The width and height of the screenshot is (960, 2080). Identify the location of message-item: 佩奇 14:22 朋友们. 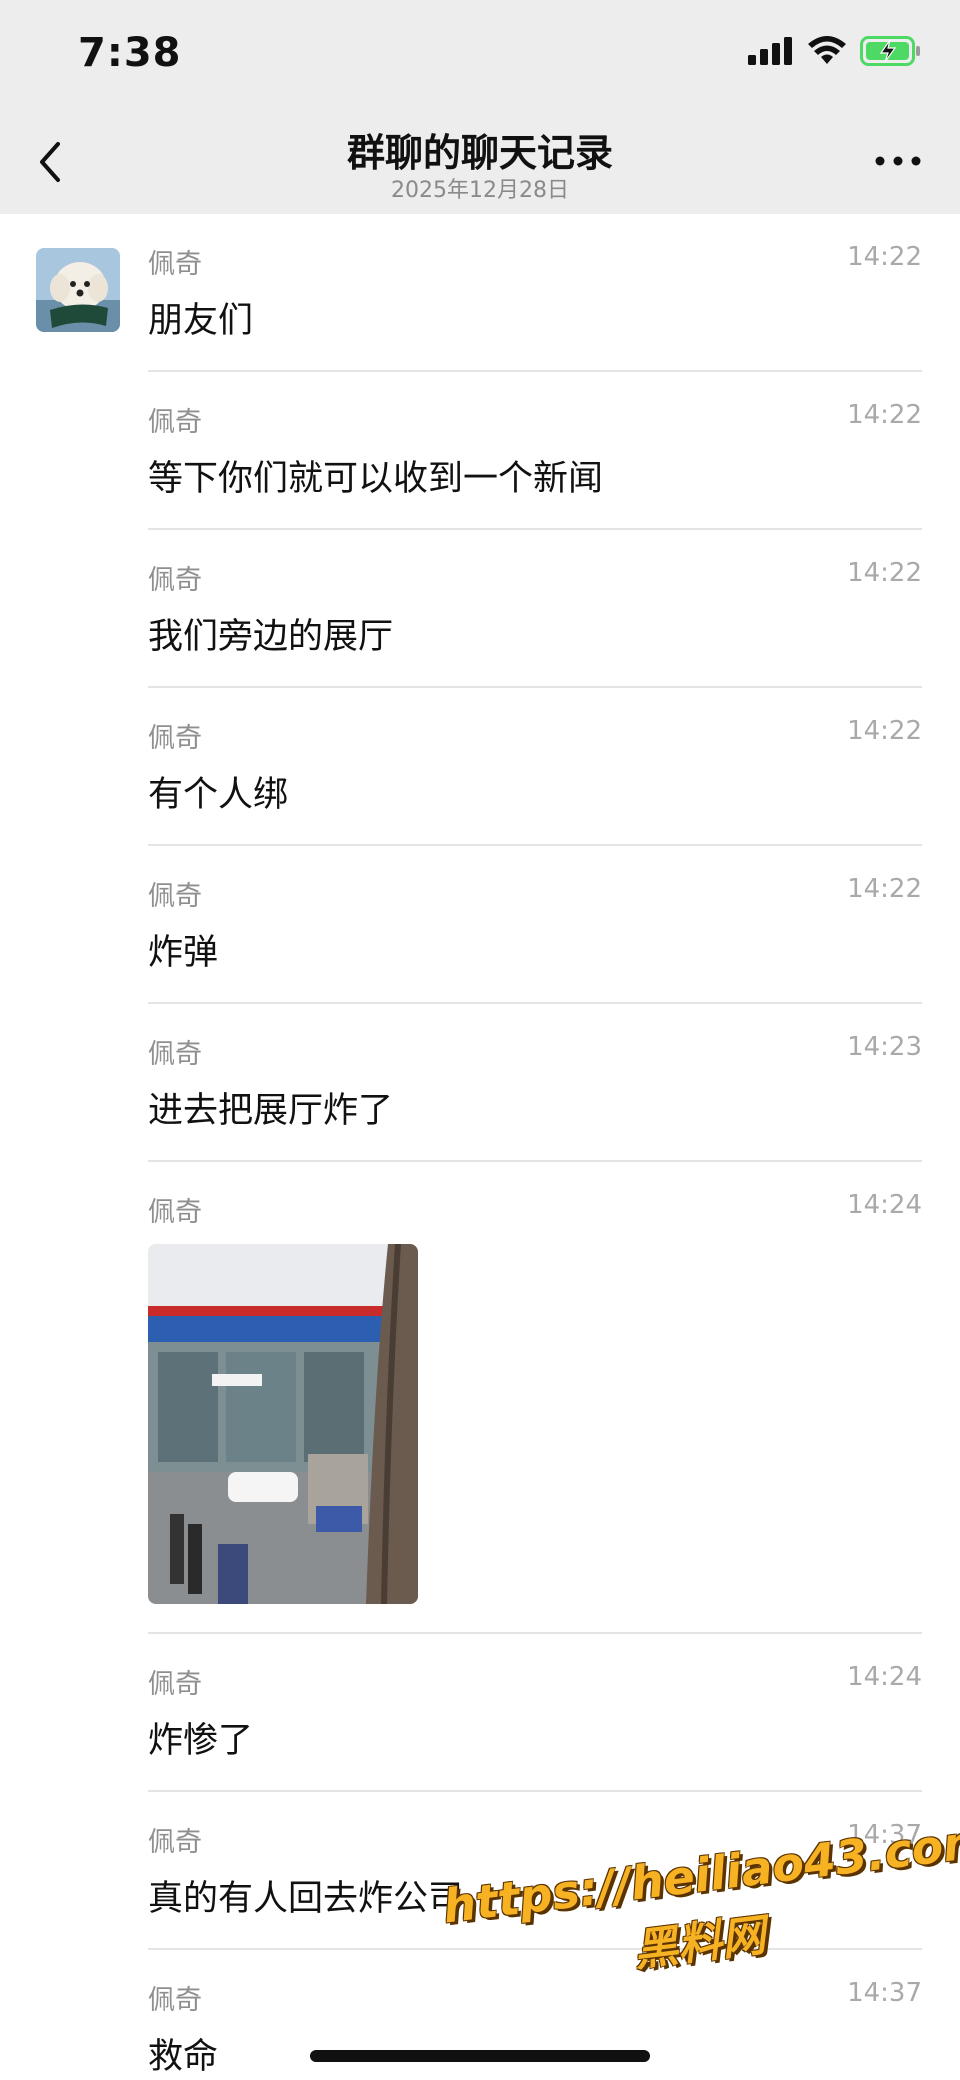
(535, 293).